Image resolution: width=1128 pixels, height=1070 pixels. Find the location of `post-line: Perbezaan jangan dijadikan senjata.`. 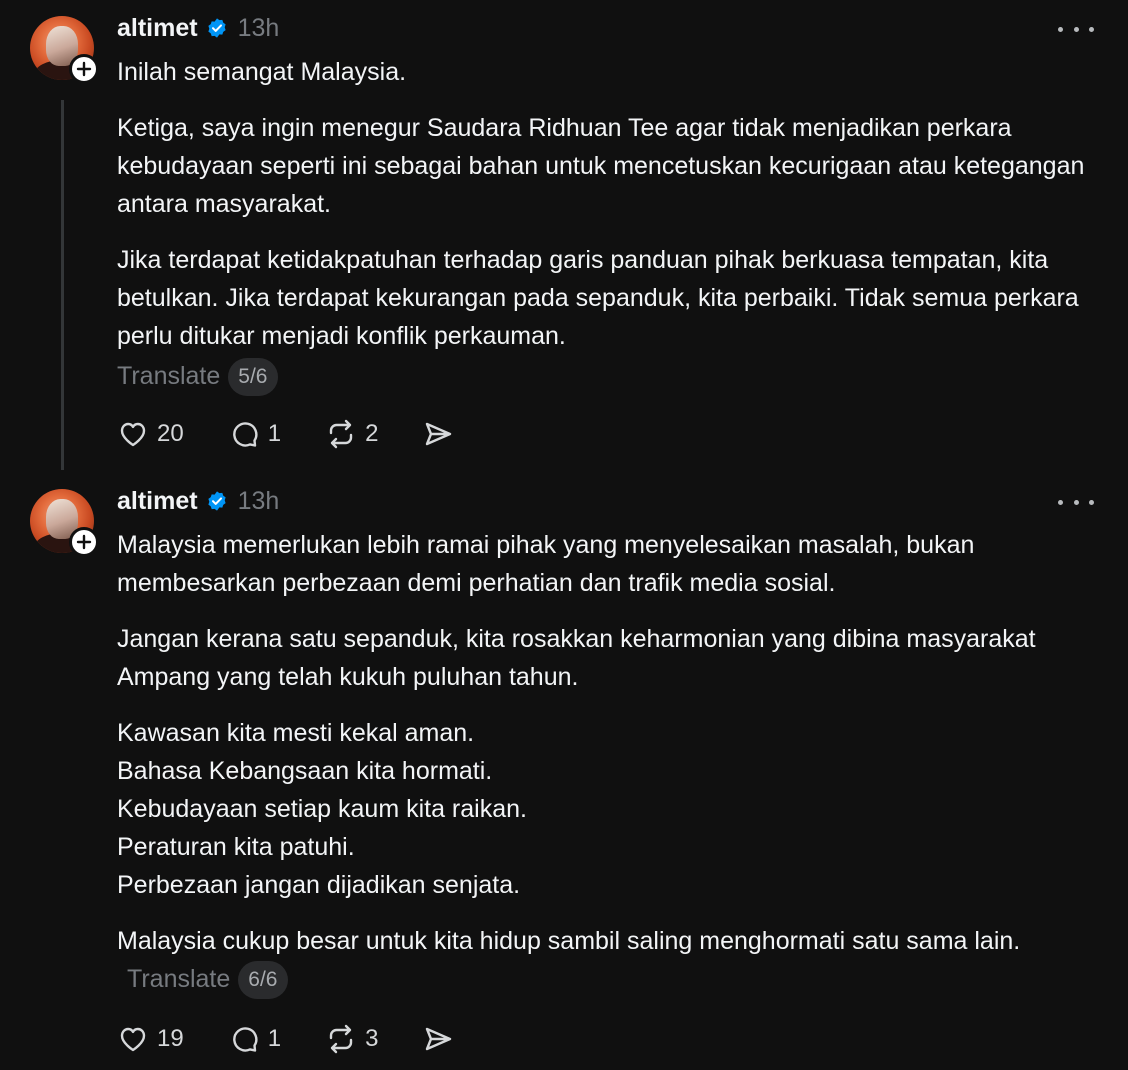

post-line: Perbezaan jangan dijadikan senjata. is located at coordinates (319, 885).